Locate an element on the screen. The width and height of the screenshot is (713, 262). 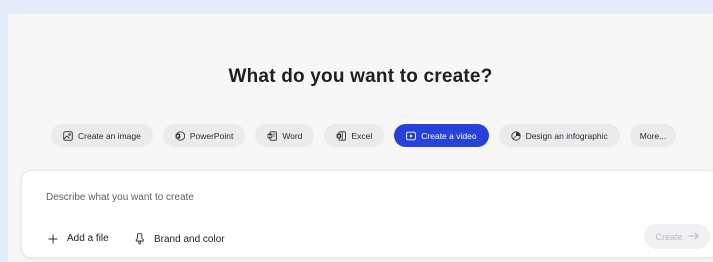
chip-label: Design an infographic is located at coordinates (566, 135).